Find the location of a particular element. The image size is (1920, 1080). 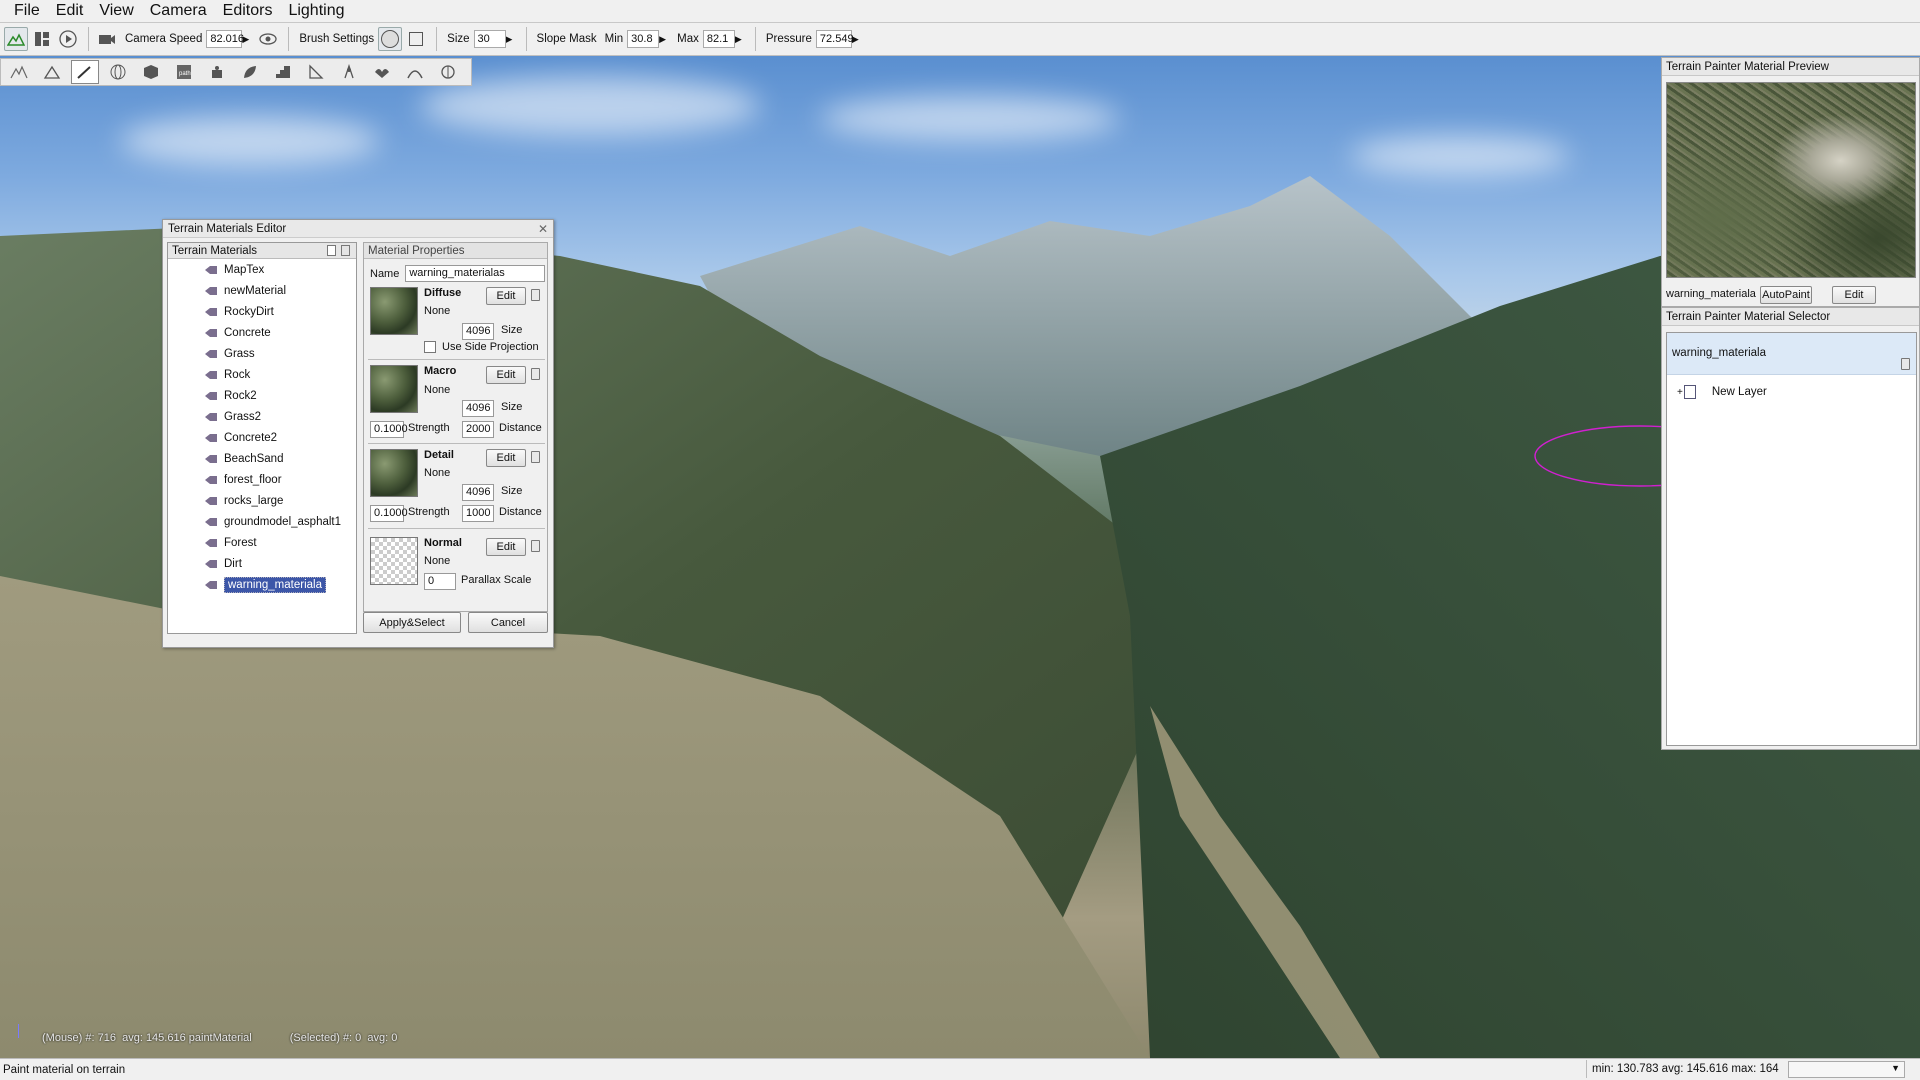

close-icon: ✕ is located at coordinates (543, 229).